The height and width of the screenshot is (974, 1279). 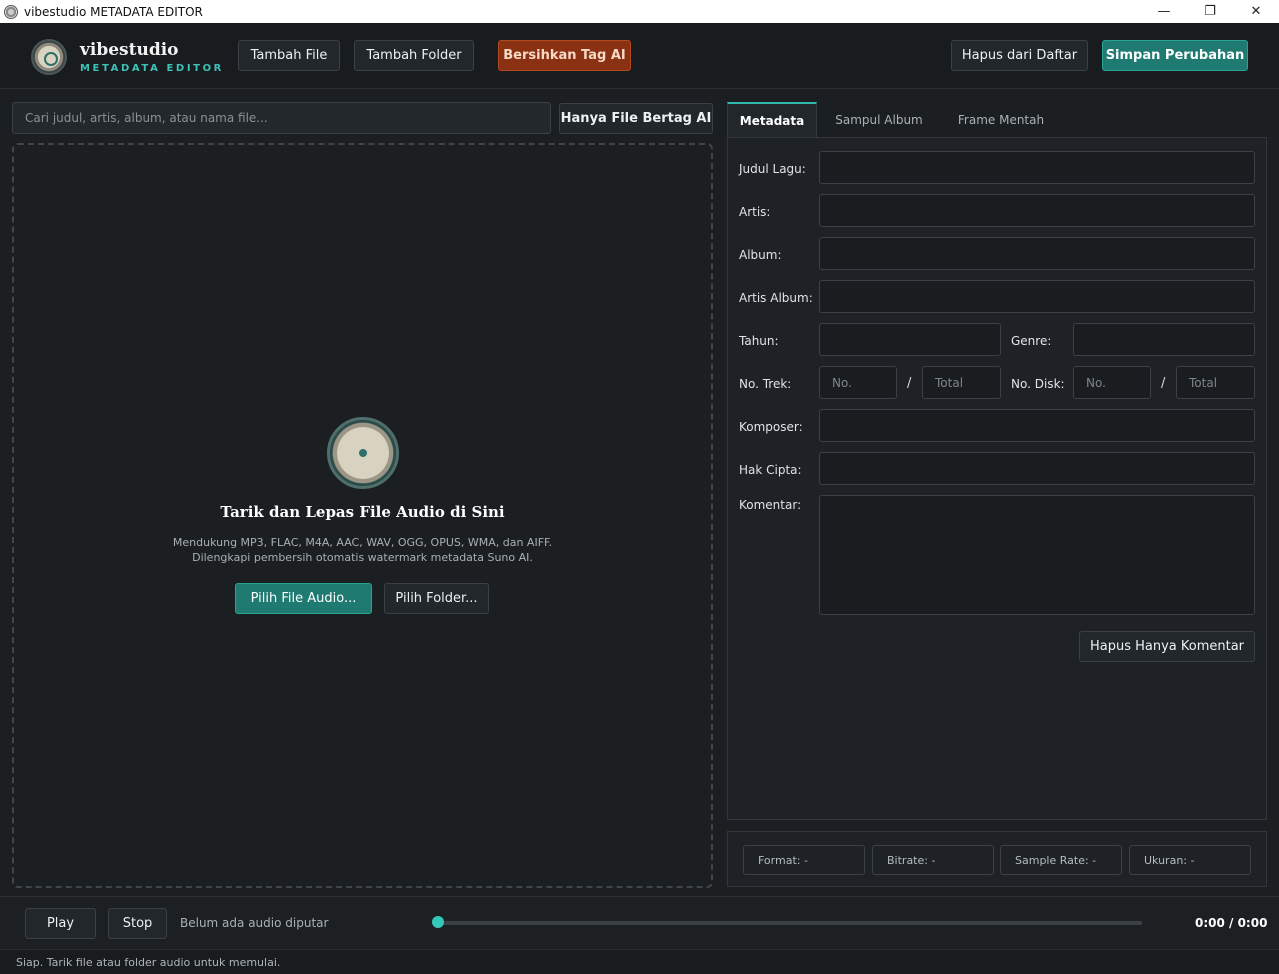 What do you see at coordinates (60, 923) in the screenshot?
I see `play-button: Play` at bounding box center [60, 923].